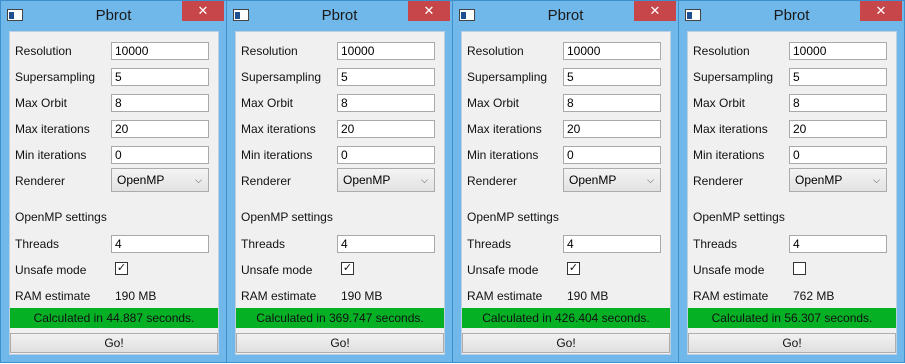 The image size is (905, 364). I want to click on unsafe-mode-checkbox, so click(799, 268).